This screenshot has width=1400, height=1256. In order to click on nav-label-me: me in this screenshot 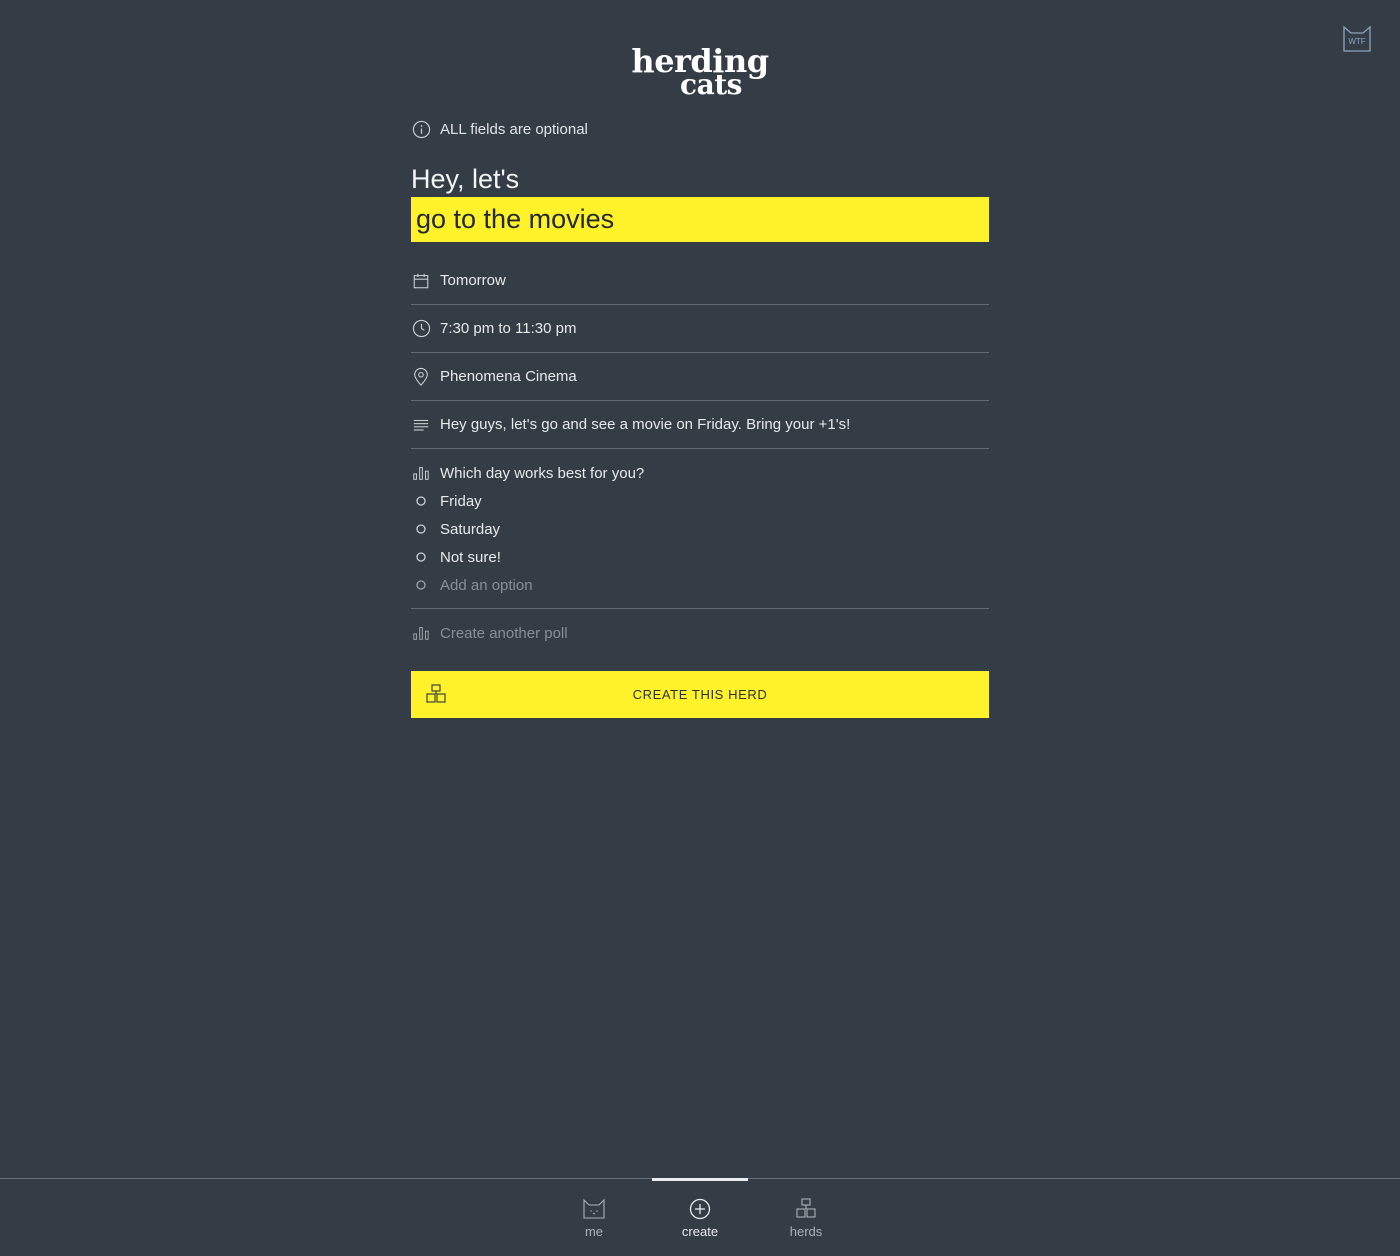, I will do `click(594, 1231)`.